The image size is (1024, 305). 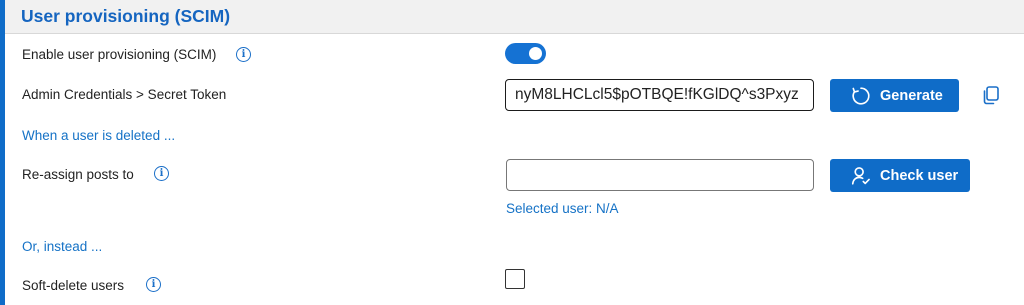 What do you see at coordinates (78, 174) in the screenshot?
I see `reassign-posts-label: Re-assign posts to` at bounding box center [78, 174].